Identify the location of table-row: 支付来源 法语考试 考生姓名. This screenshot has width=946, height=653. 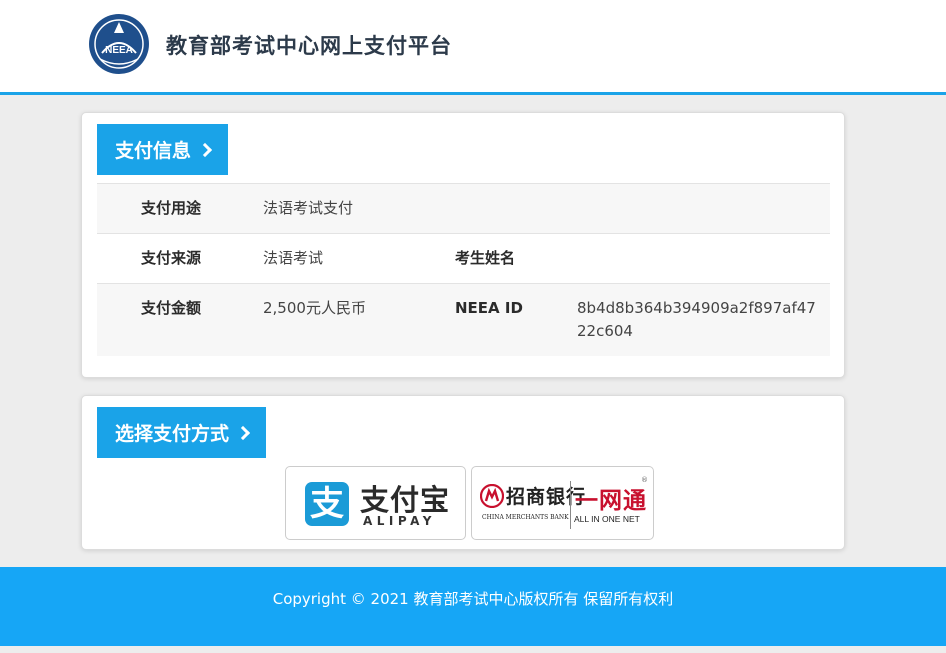
(463, 258).